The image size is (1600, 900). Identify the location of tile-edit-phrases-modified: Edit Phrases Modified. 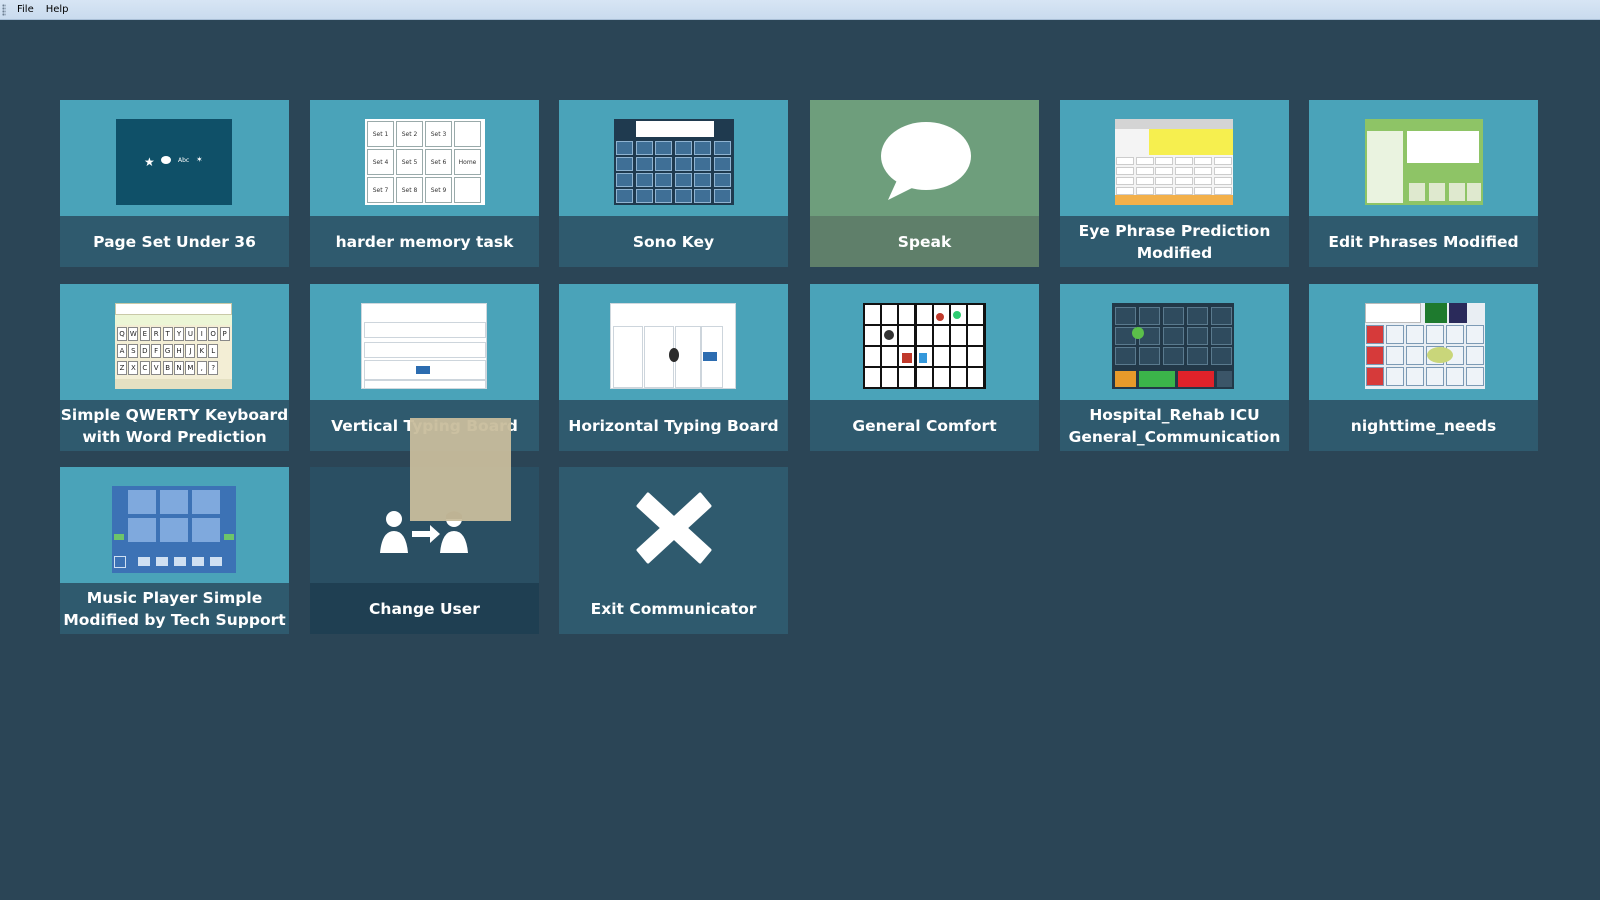
(1423, 183).